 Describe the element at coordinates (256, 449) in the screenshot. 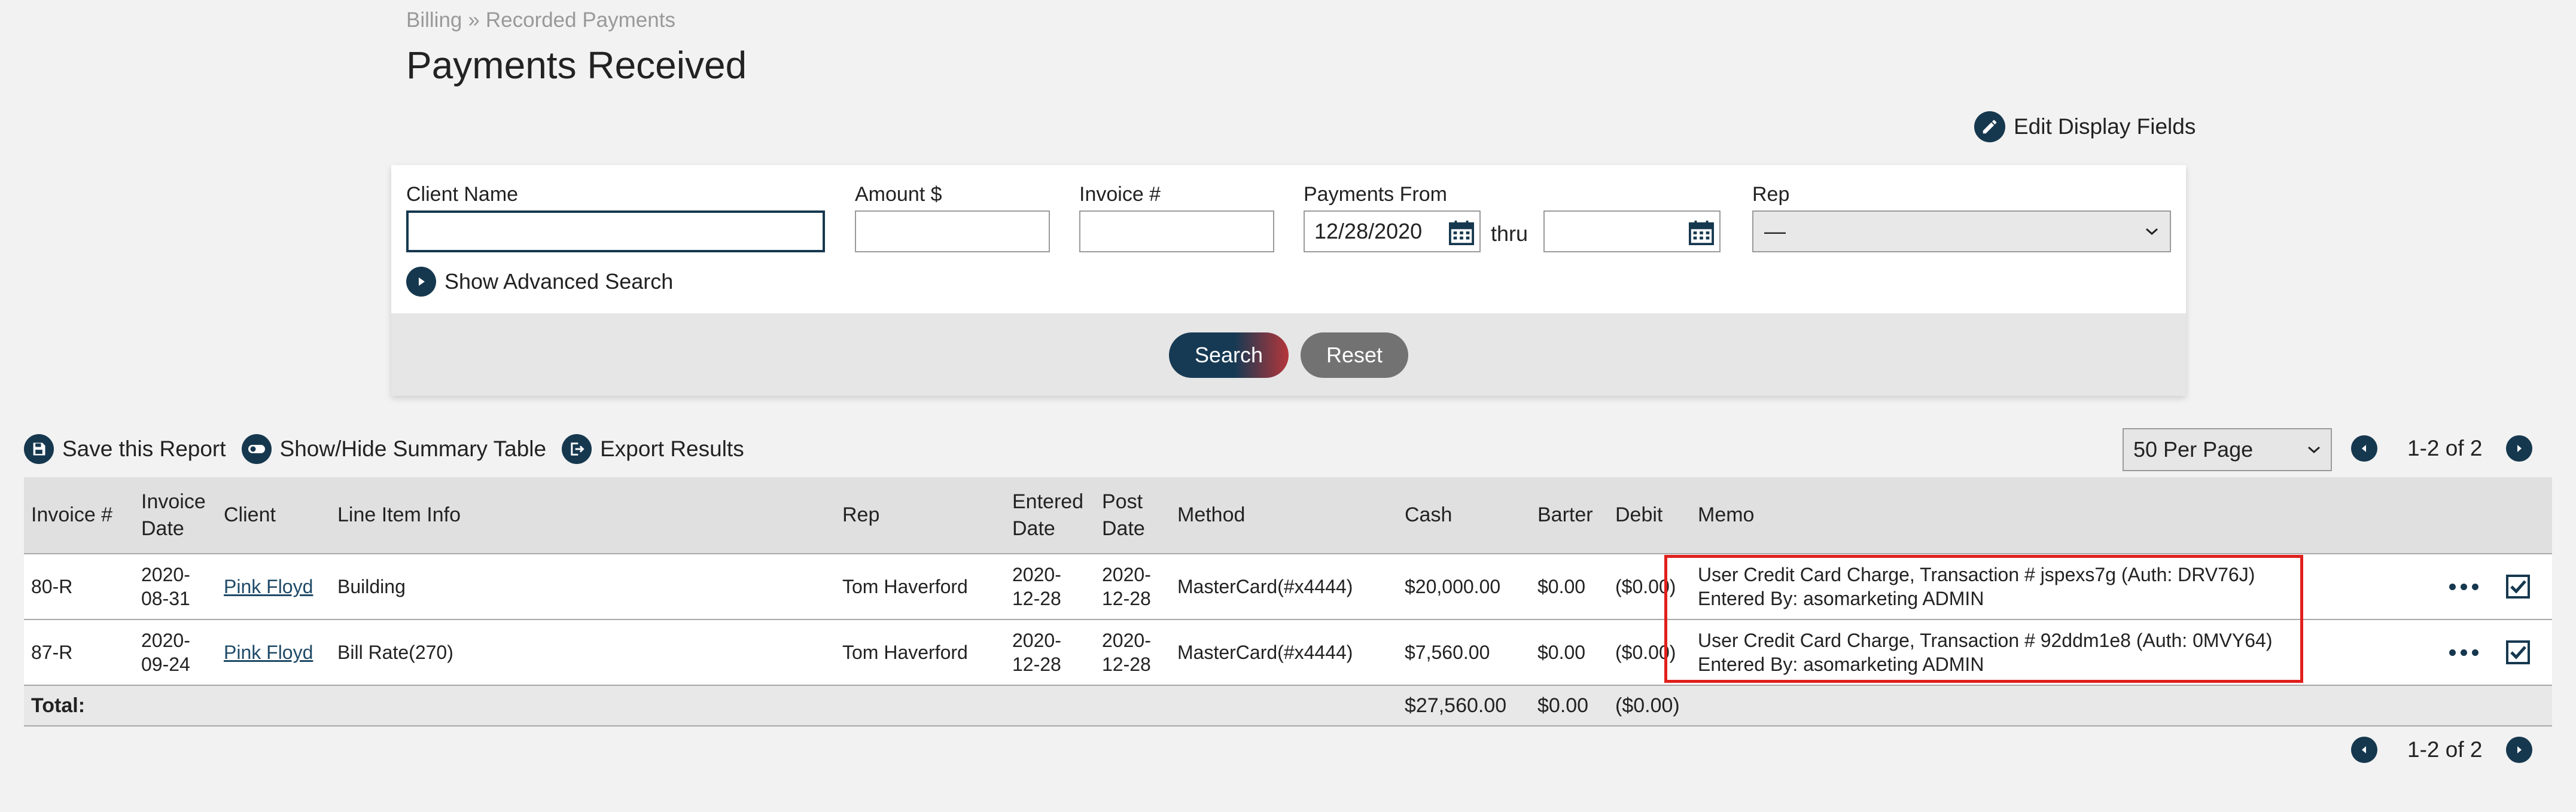

I see `toggle-icon` at that location.